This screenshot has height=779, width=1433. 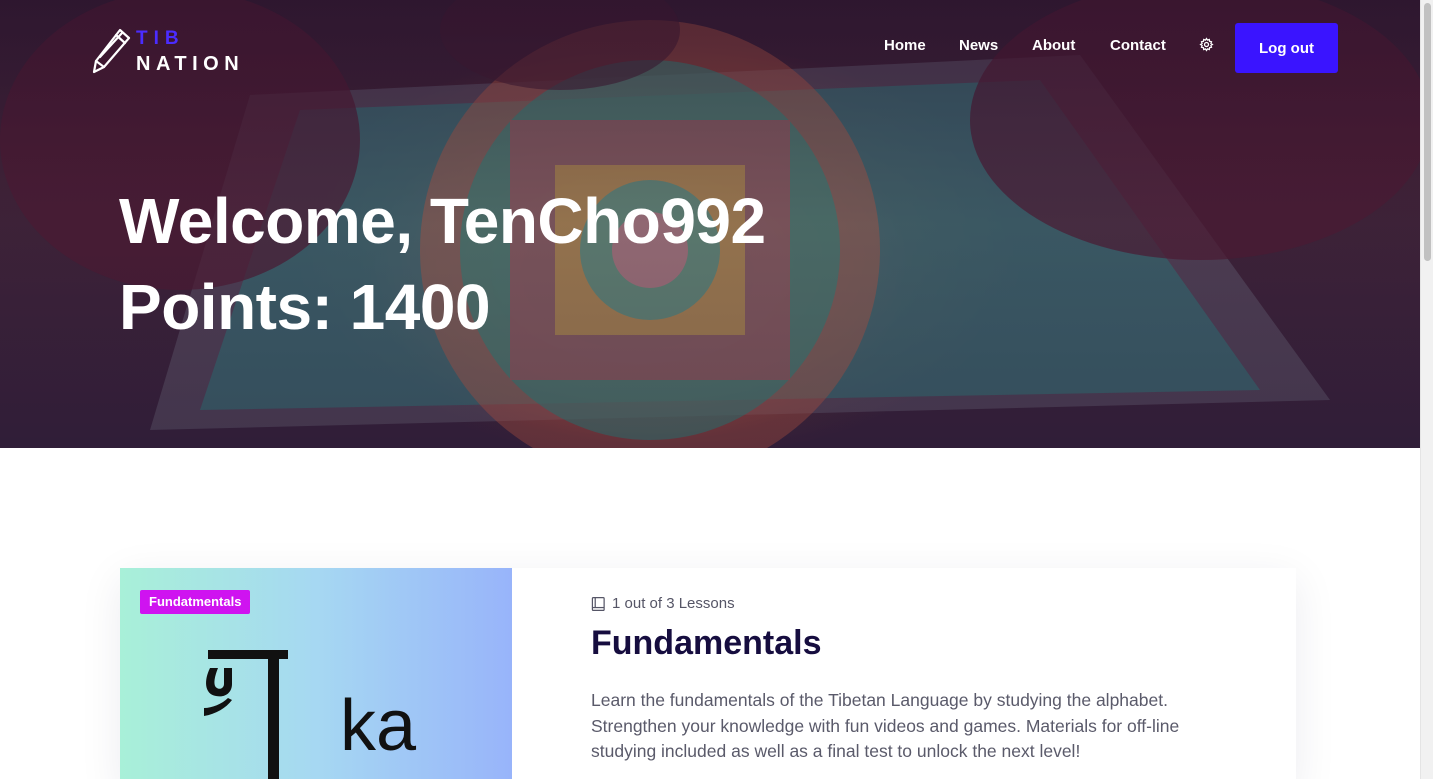 What do you see at coordinates (442, 264) in the screenshot?
I see `hero-heading: Welcome, TenCho992 Points: 1400` at bounding box center [442, 264].